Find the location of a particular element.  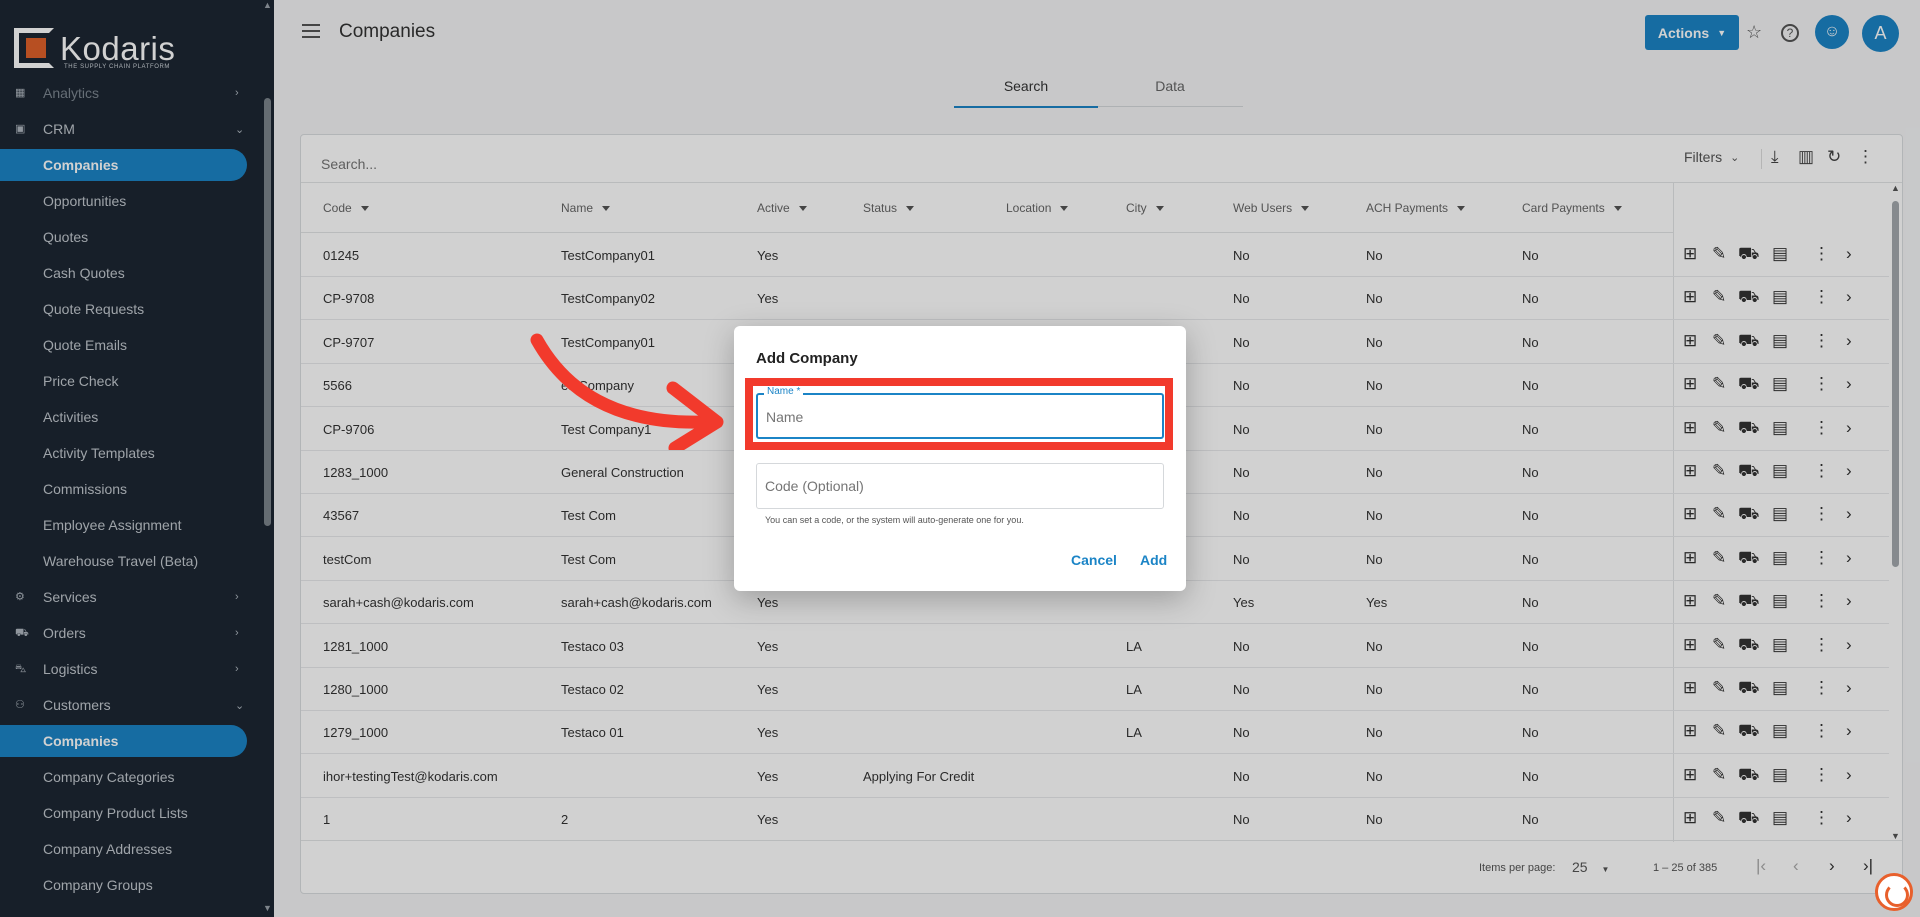

code-field is located at coordinates (960, 486).